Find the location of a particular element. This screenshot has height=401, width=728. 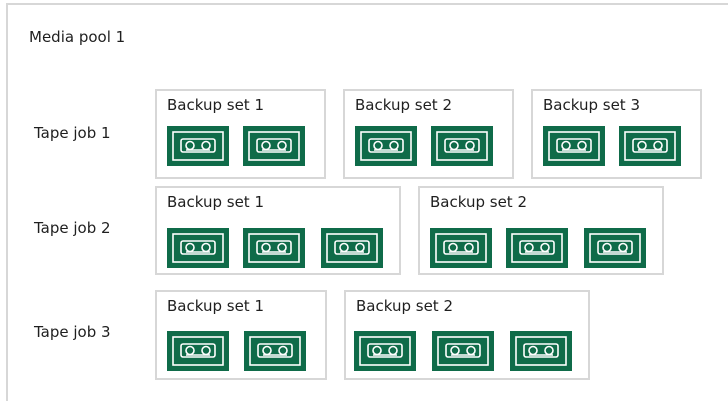

media-pool-title: Media pool 1 is located at coordinates (77, 37).